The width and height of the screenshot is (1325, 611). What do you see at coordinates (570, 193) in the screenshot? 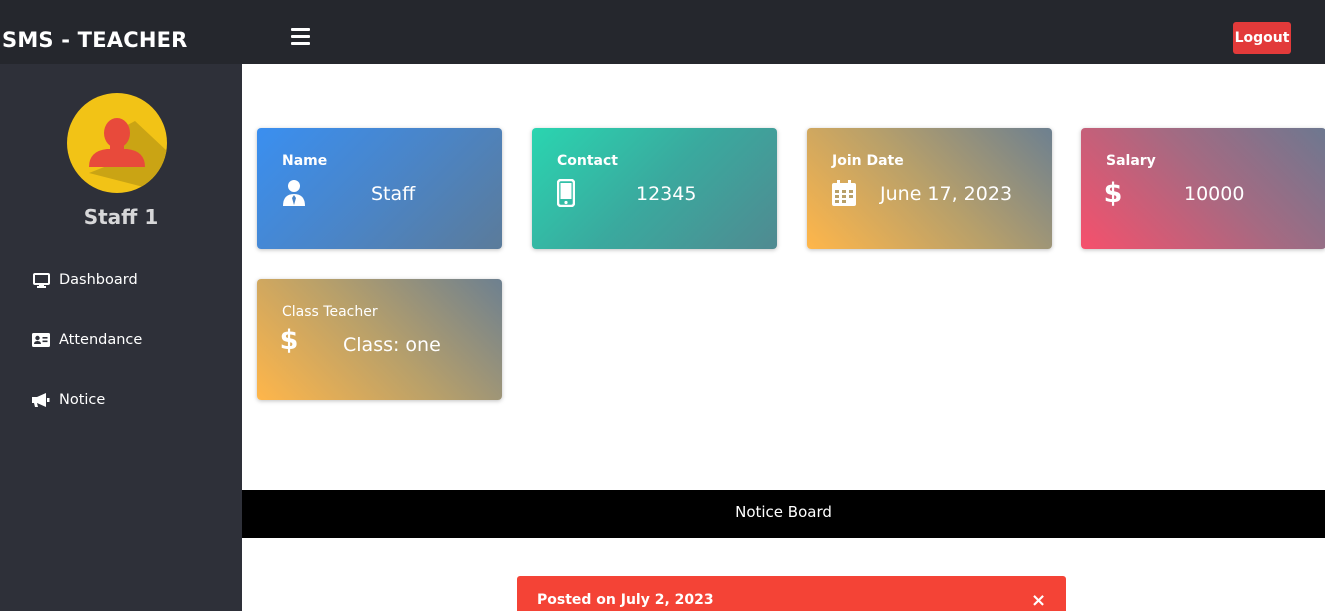
I see `mobile-phone-icon` at bounding box center [570, 193].